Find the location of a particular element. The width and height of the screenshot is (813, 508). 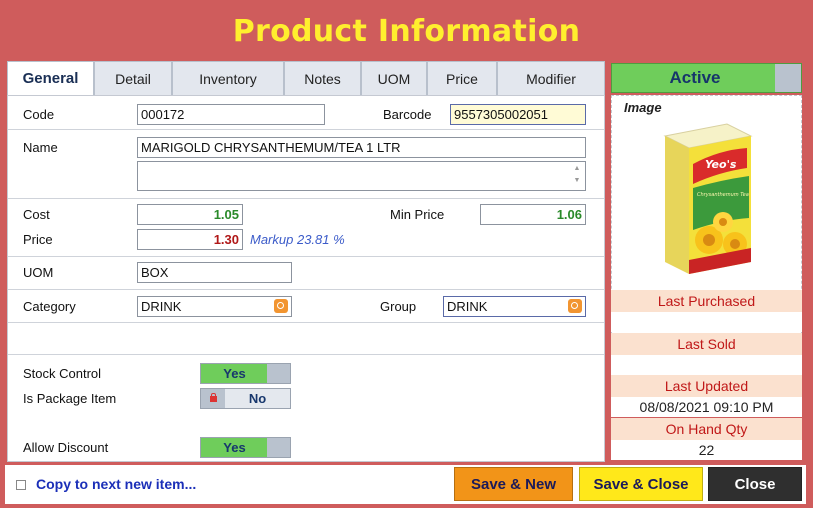

stock-control-toggle: Yes is located at coordinates (245, 373).